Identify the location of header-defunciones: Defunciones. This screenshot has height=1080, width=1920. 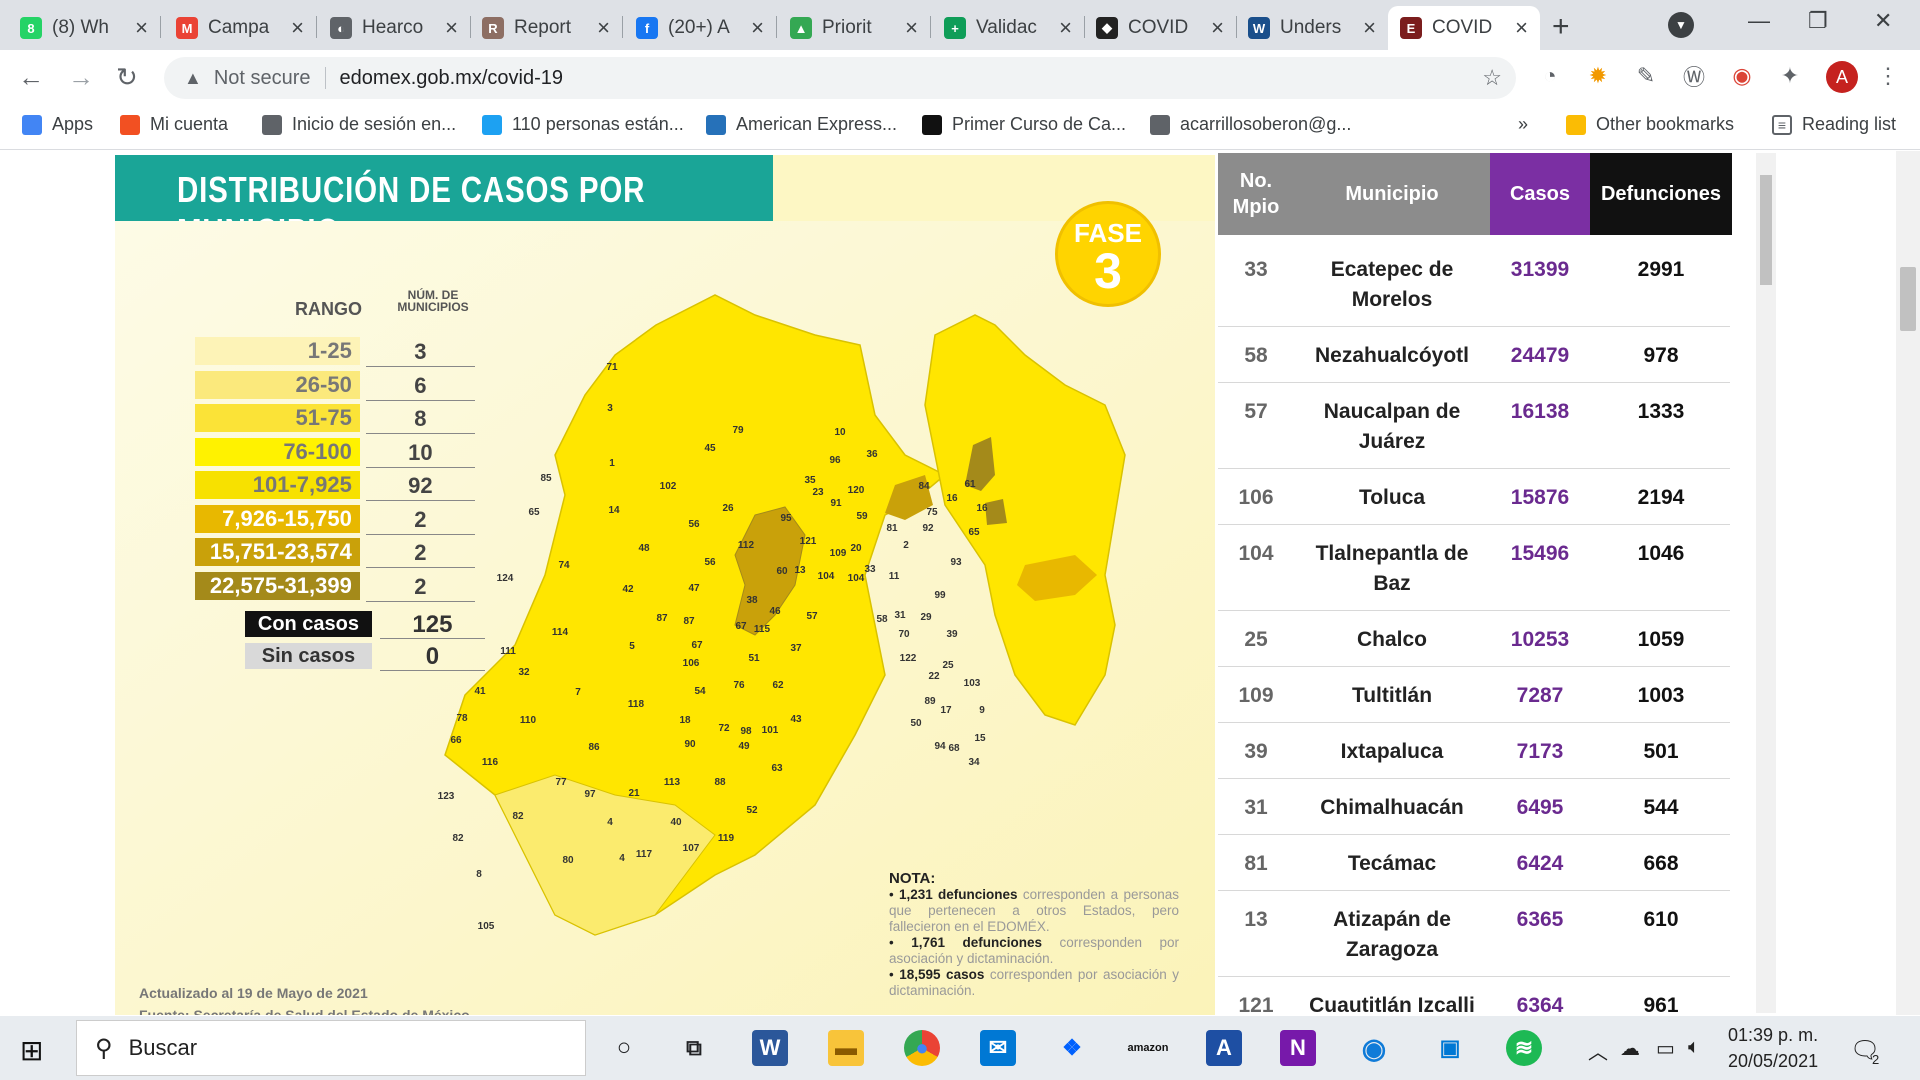
(1661, 194).